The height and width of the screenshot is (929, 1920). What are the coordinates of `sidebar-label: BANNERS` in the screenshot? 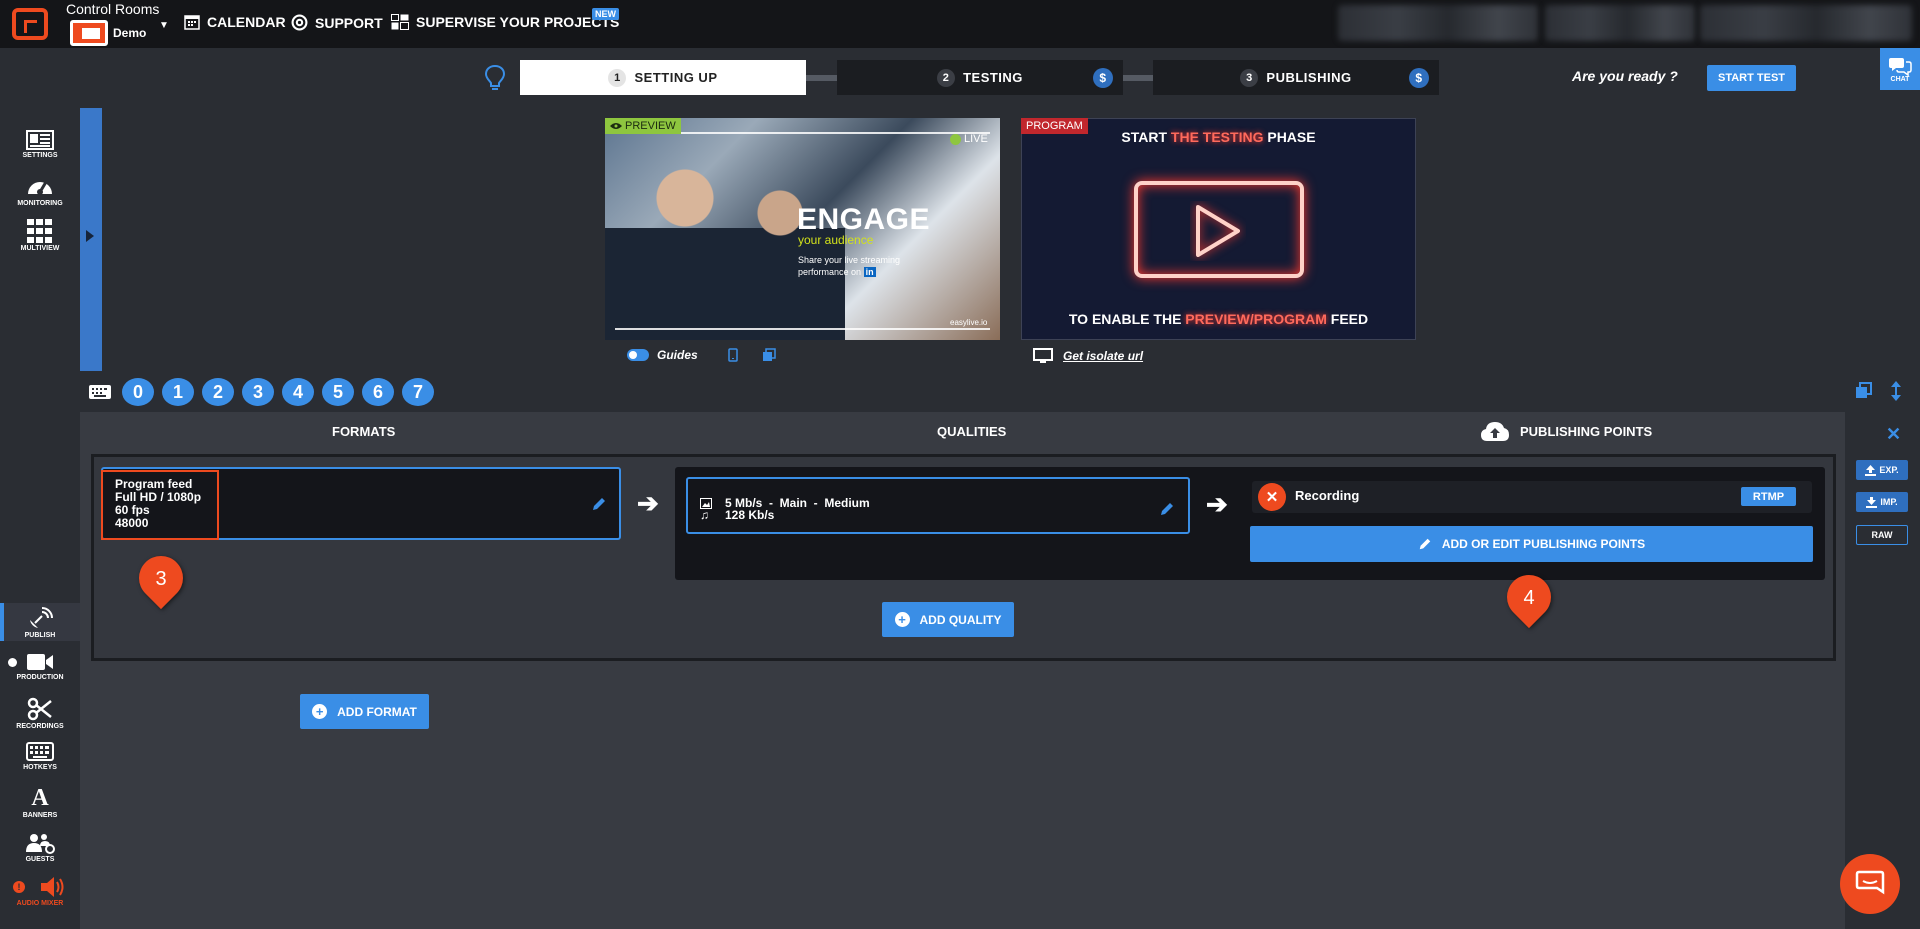 It's located at (40, 815).